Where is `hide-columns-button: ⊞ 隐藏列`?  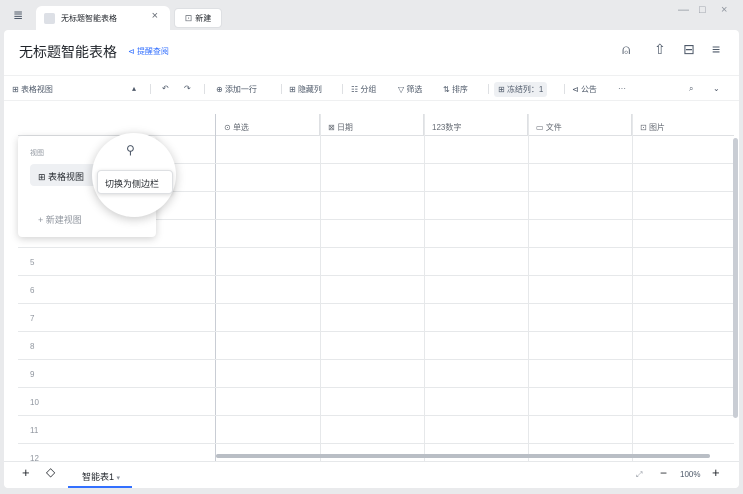
hide-columns-button: ⊞ 隐藏列 is located at coordinates (305, 89).